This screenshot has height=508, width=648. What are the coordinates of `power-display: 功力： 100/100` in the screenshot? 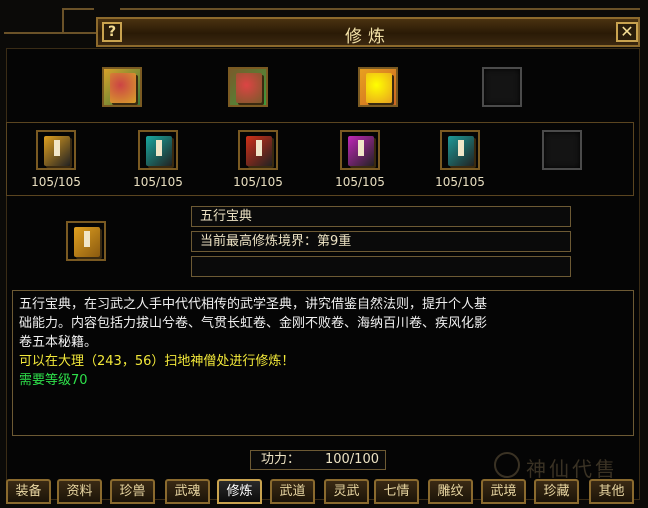 It's located at (318, 460).